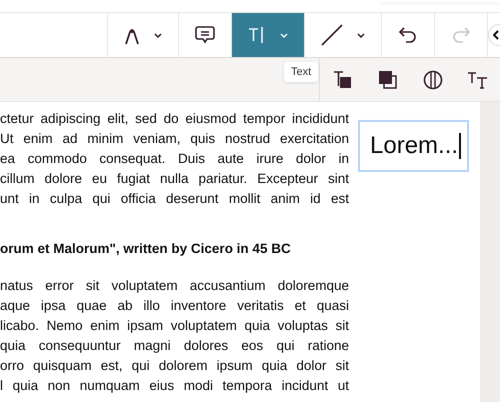  Describe the element at coordinates (174, 386) in the screenshot. I see `text-line: l quia non numquam eius modi tempora incidunt ut` at that location.